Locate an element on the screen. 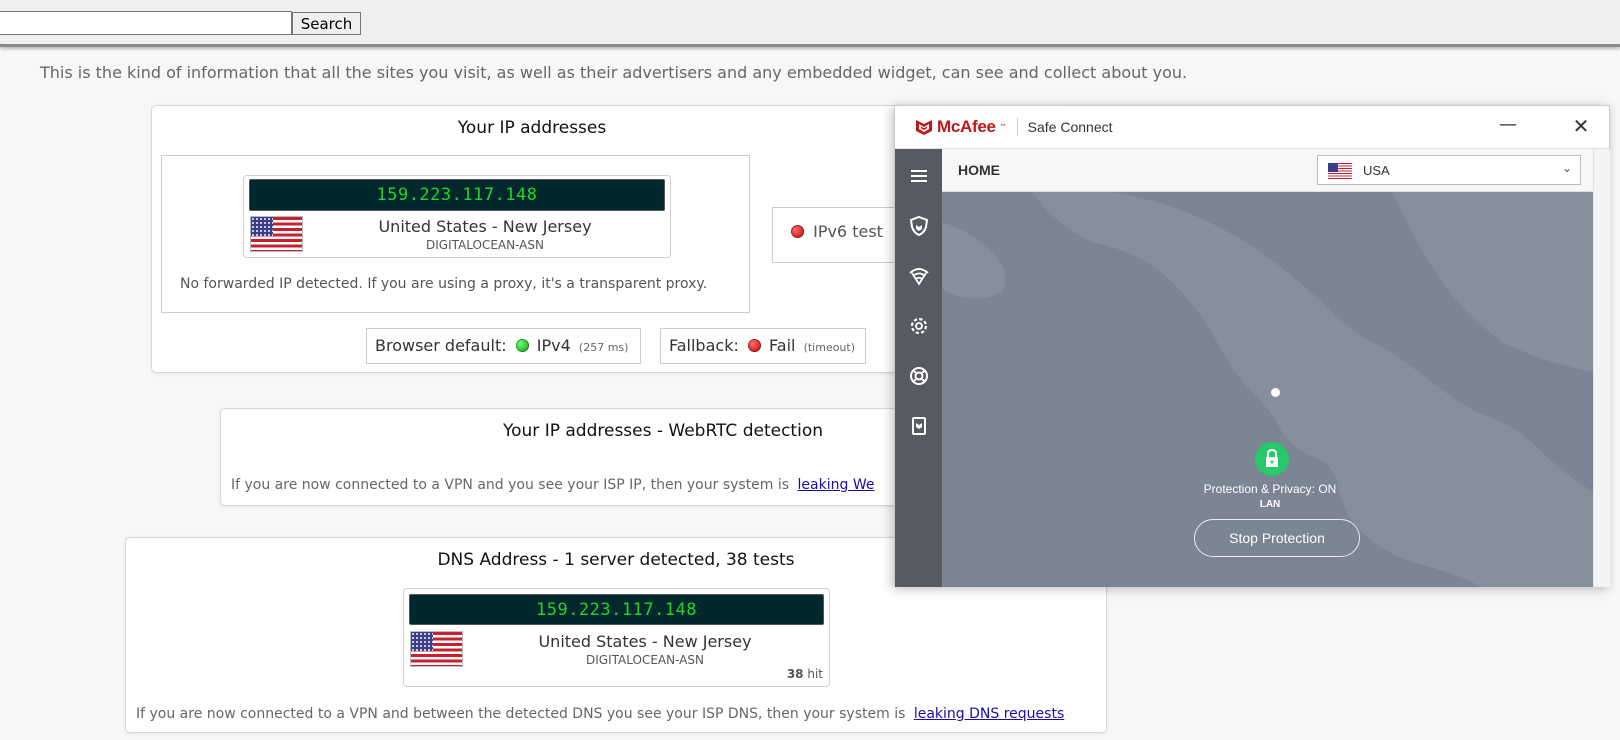  search-input is located at coordinates (146, 23).